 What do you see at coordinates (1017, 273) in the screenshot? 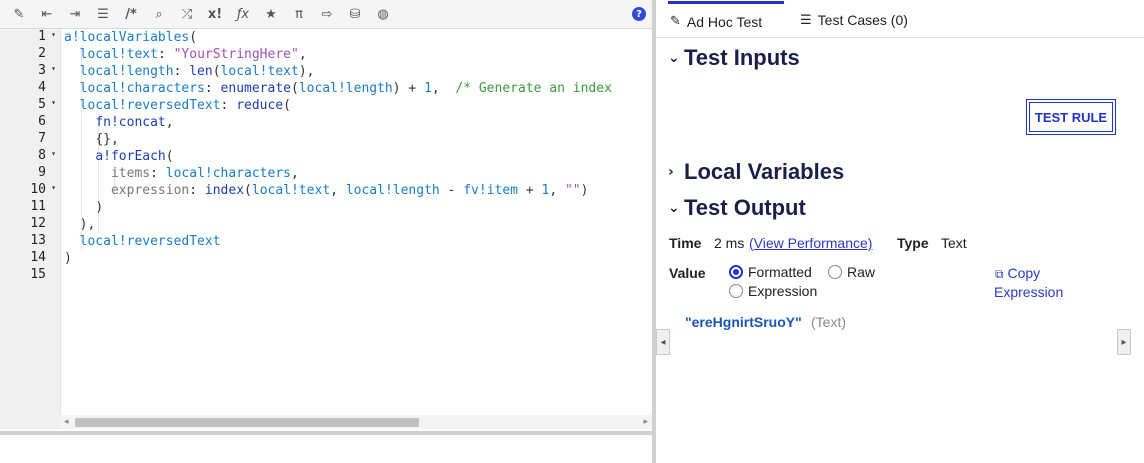
I see `copy-expression-link: ⧉ Copy` at bounding box center [1017, 273].